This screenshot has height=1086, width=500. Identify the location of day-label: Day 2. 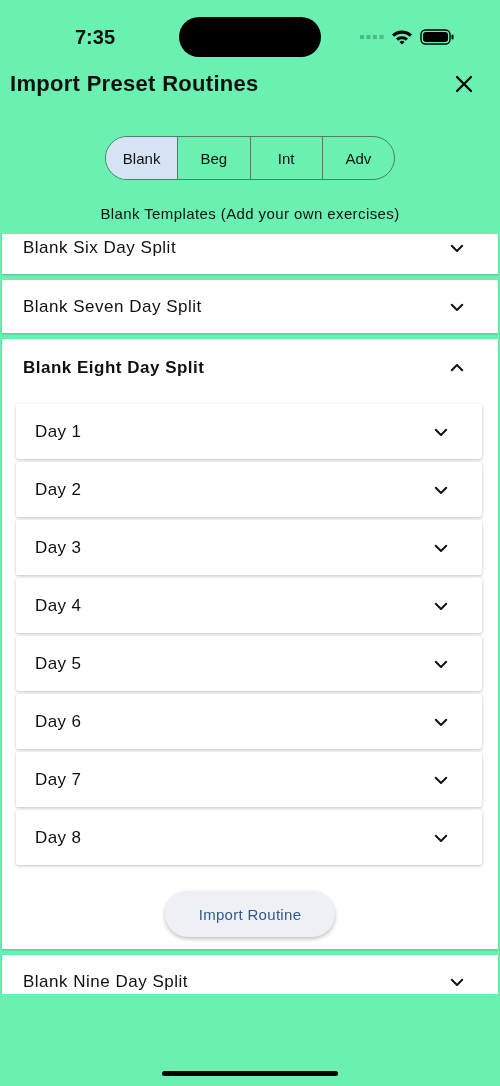
(58, 489).